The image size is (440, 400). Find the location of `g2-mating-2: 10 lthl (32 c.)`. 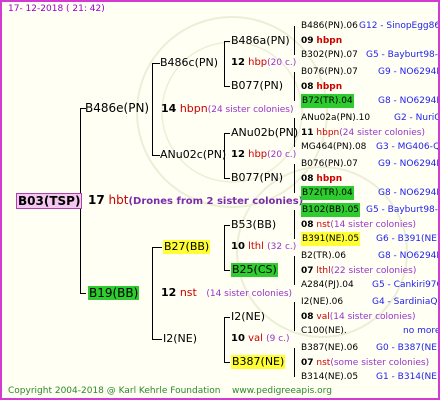

g2-mating-2: 10 lthl (32 c.) is located at coordinates (263, 247).